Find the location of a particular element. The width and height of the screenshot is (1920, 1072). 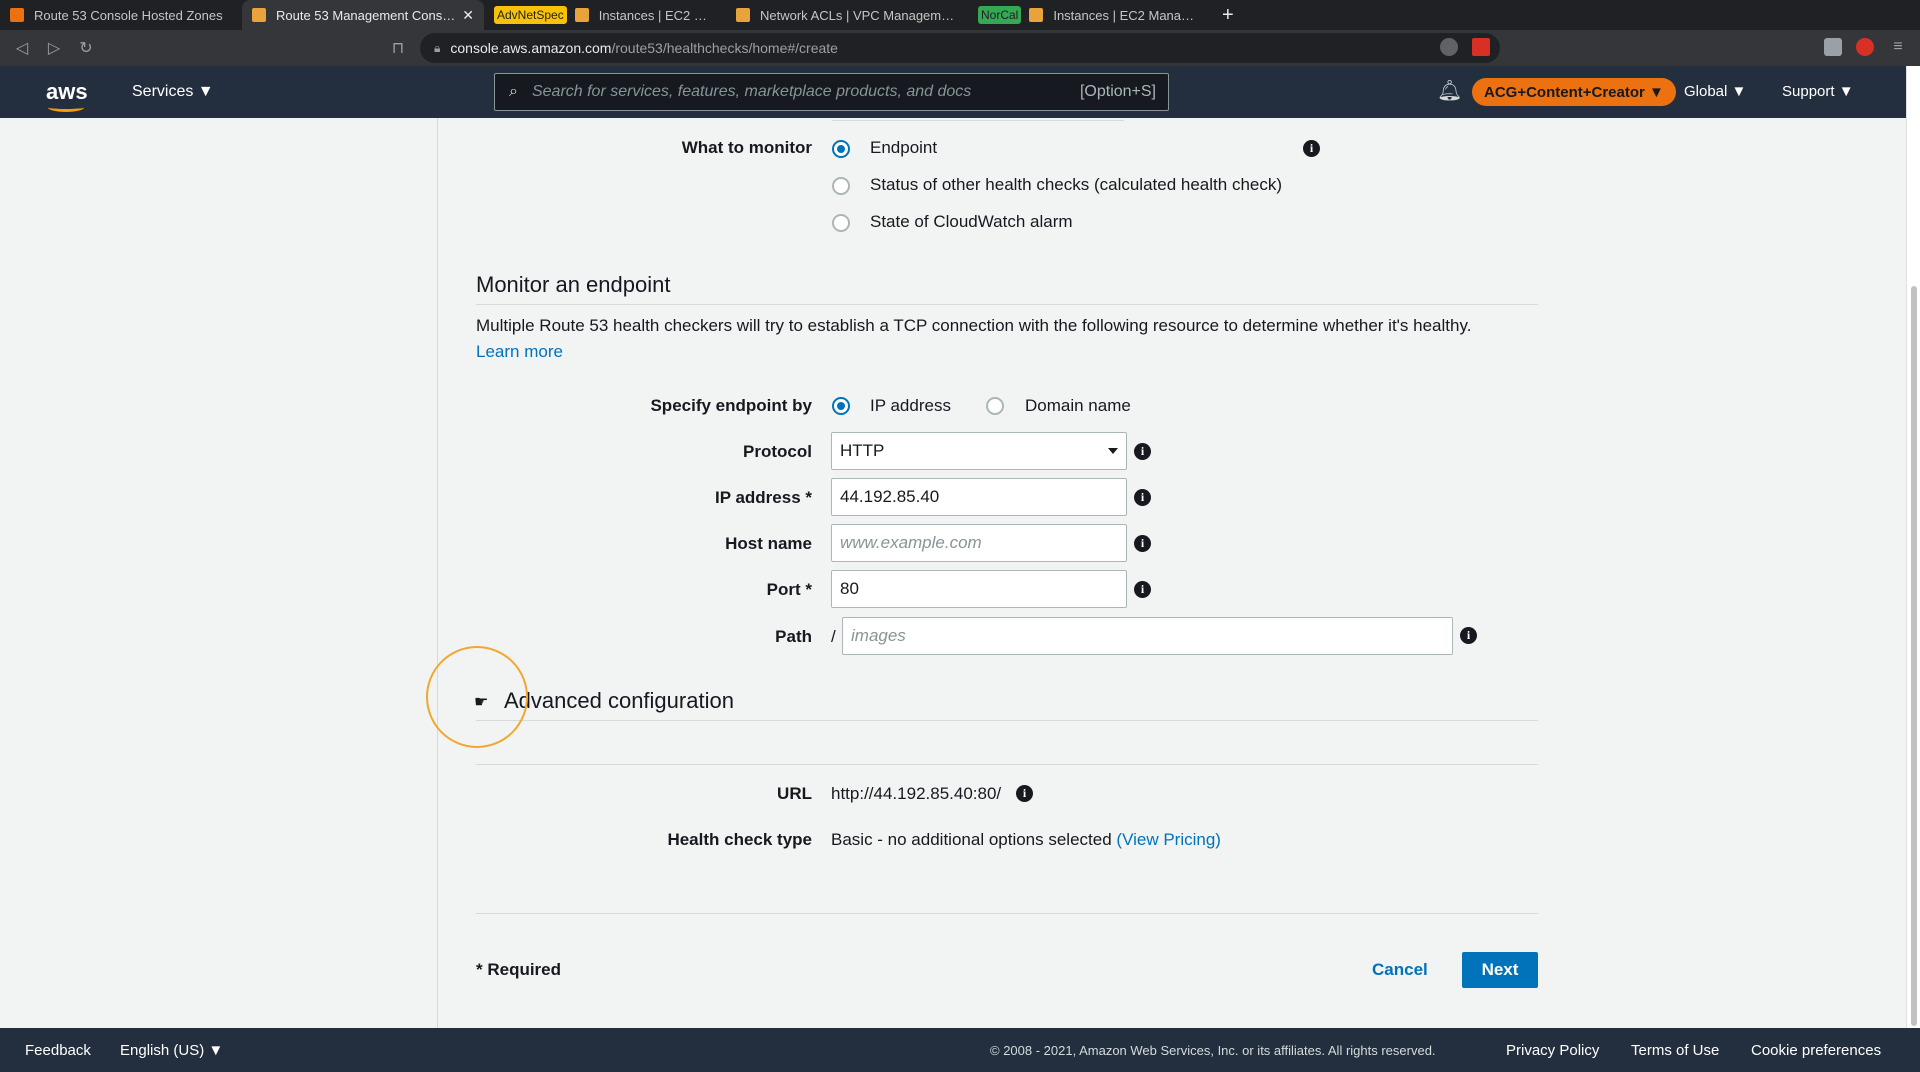

radio-endpoint is located at coordinates (841, 149).